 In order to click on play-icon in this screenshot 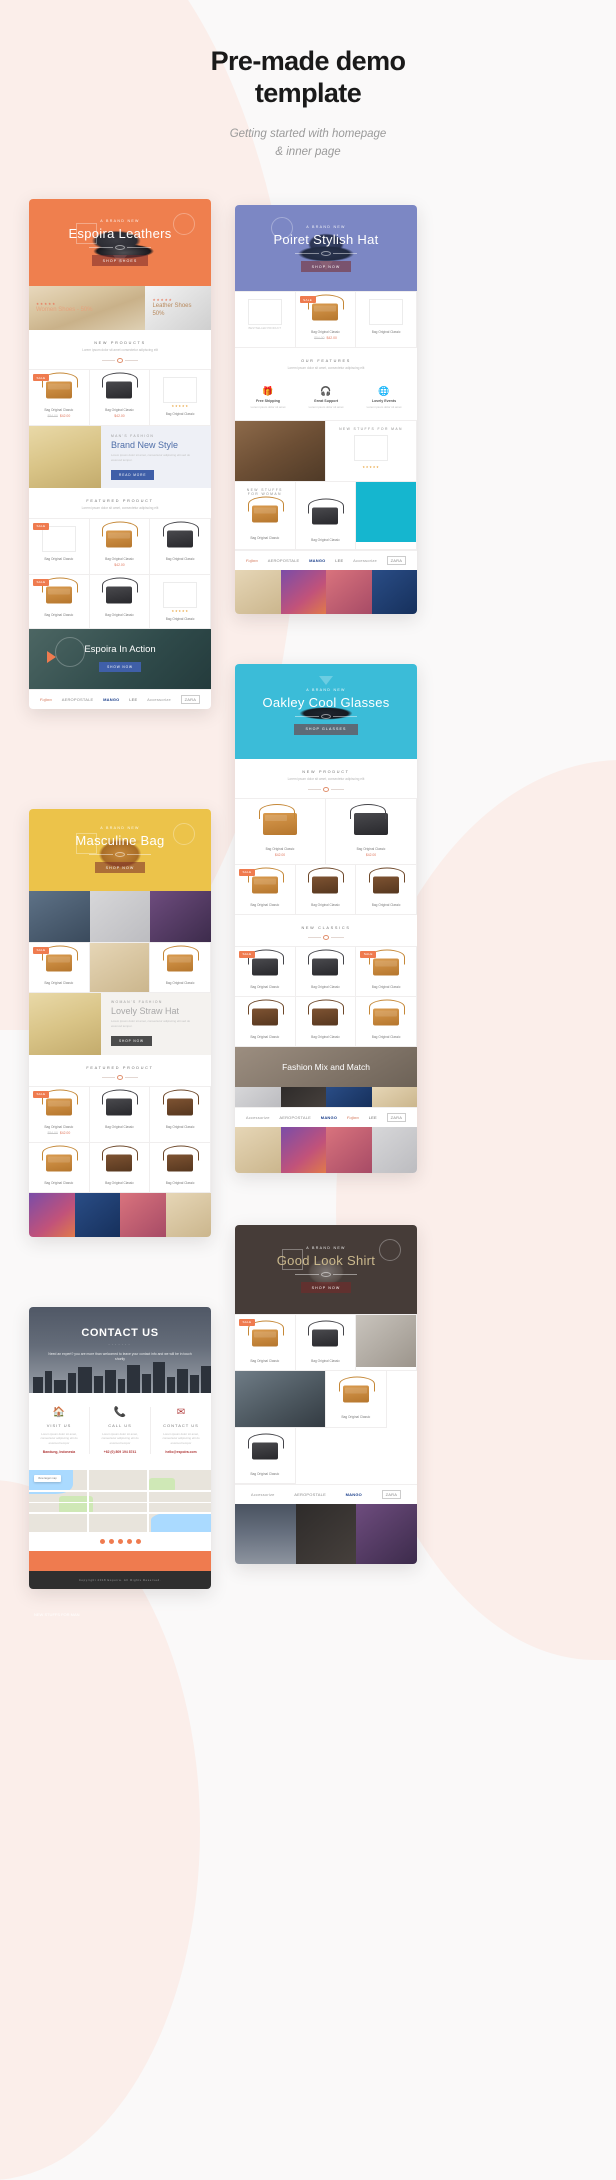, I will do `click(51, 656)`.